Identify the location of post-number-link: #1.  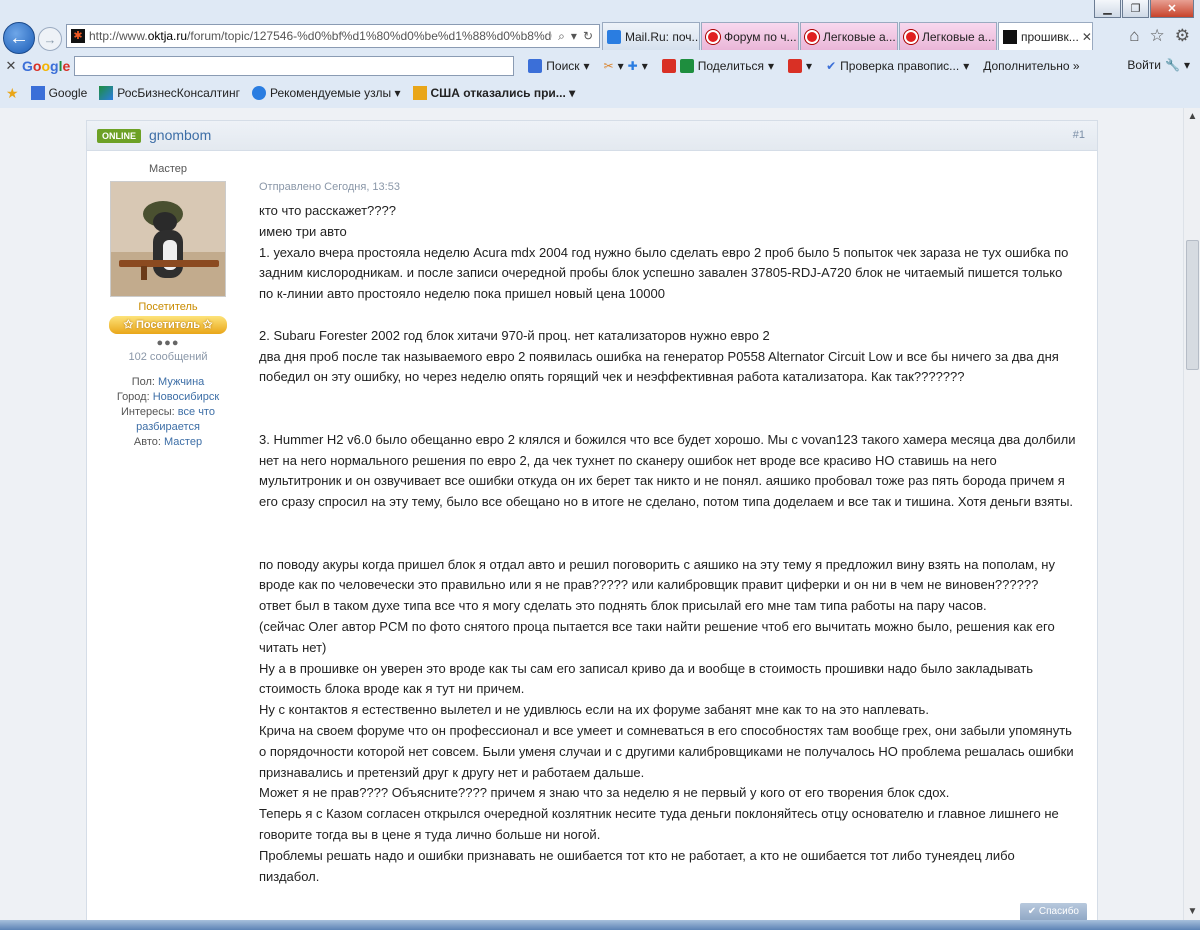
(1079, 135).